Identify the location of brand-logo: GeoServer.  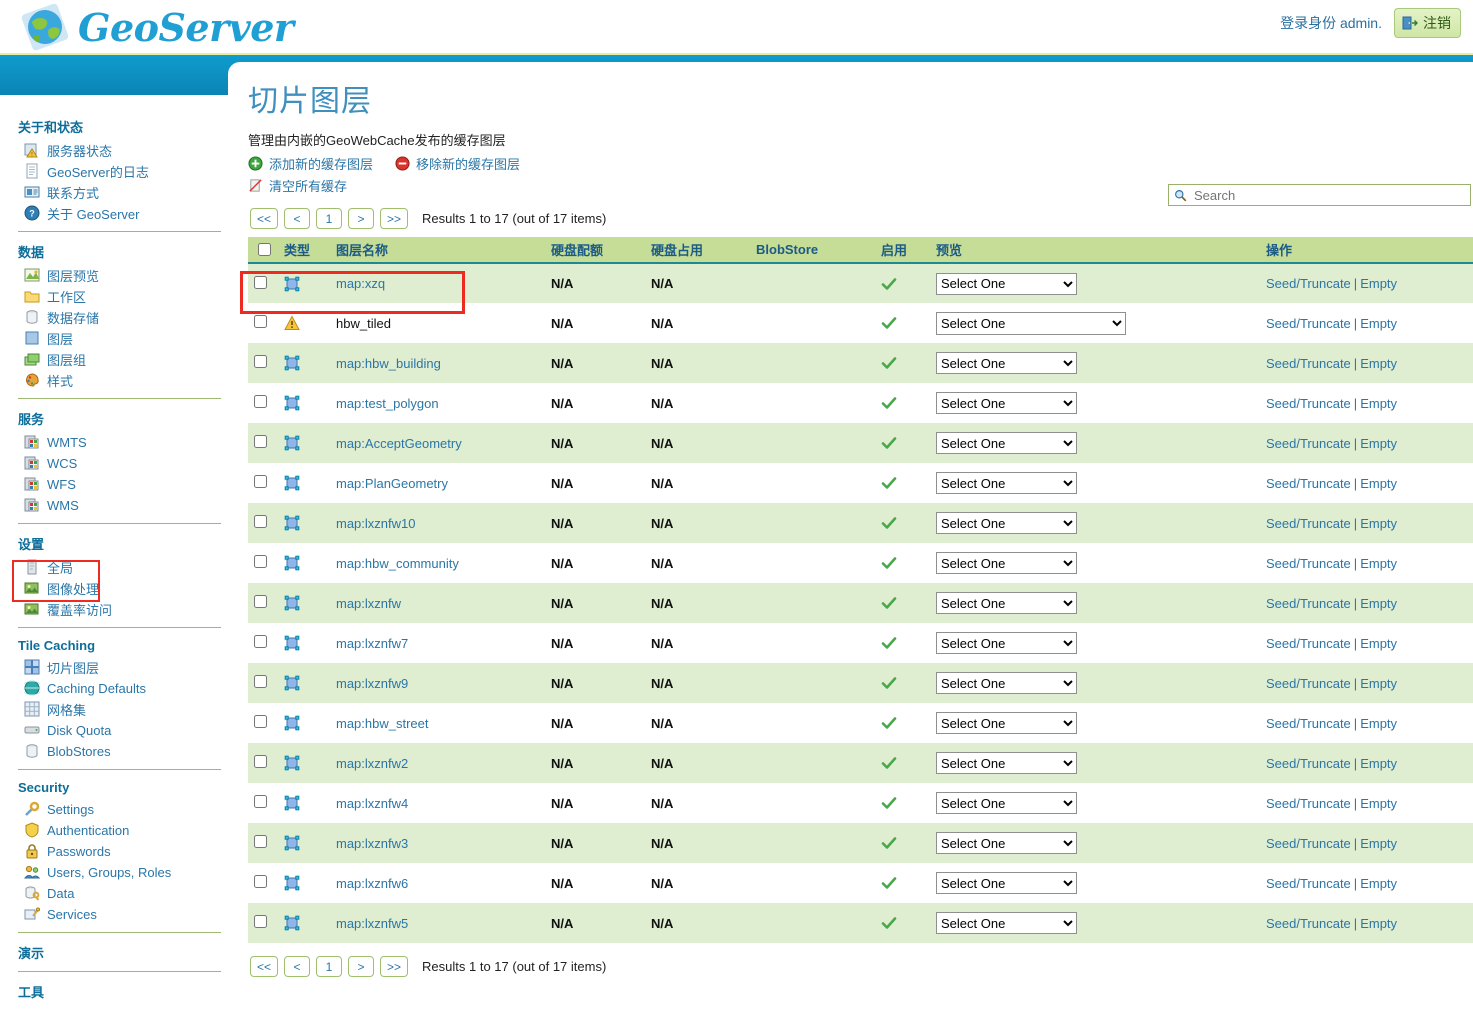
(157, 27).